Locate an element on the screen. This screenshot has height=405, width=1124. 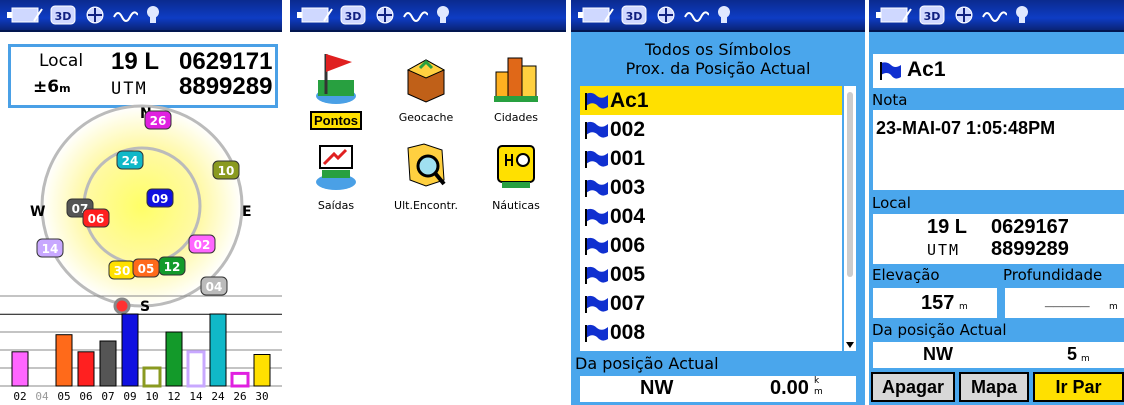
elevation-field: 157 m is located at coordinates (935, 303).